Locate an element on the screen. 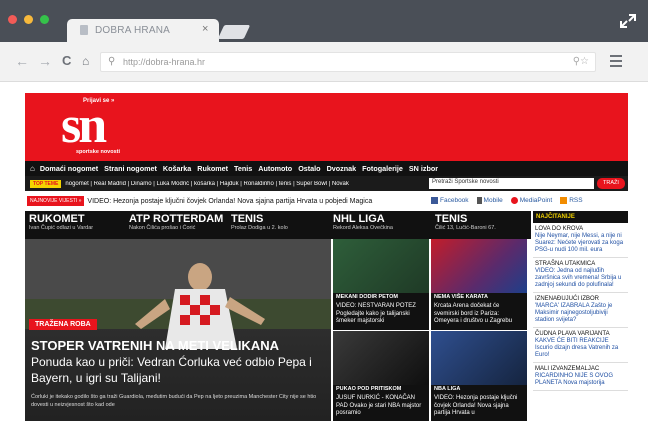 Image resolution: width=648 pixels, height=421 pixels. address-bar: ⚲ http://dobra-hrana.hr ⚲☆ is located at coordinates (348, 62).